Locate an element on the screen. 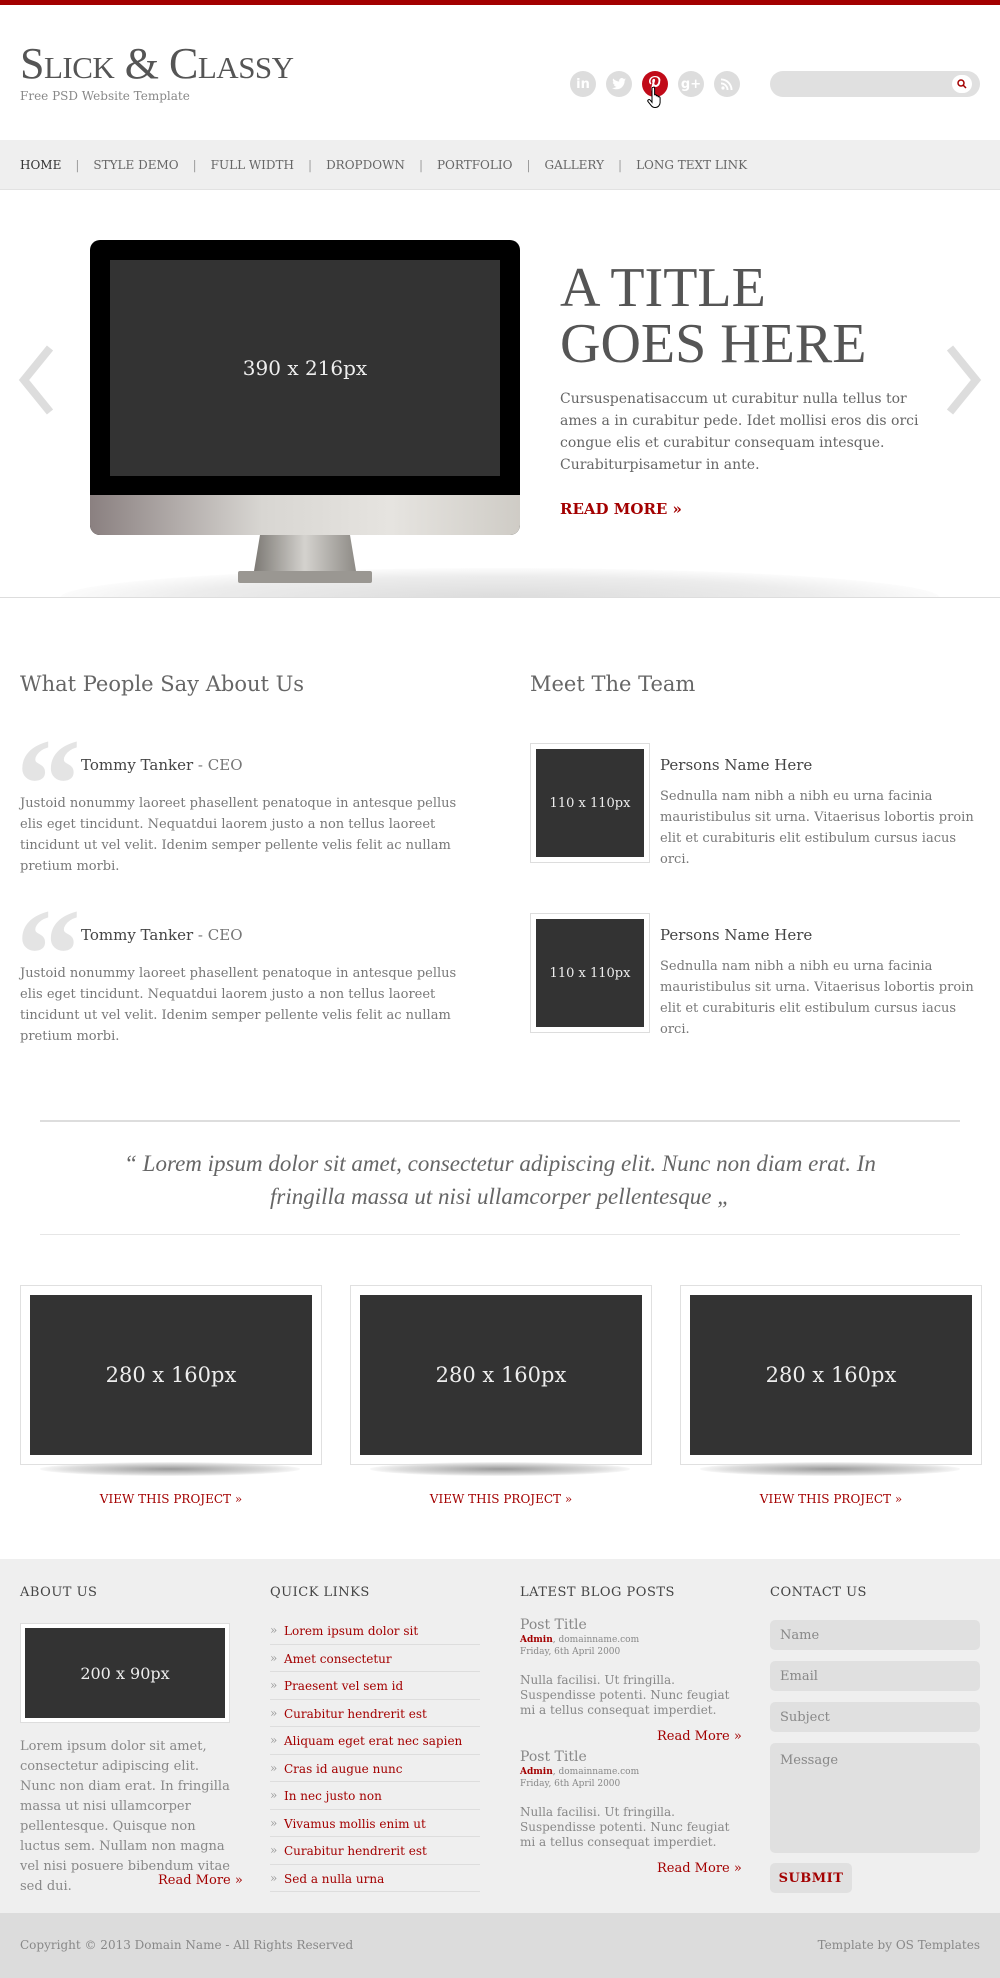  nav-item-gallery: GALLERY is located at coordinates (574, 165).